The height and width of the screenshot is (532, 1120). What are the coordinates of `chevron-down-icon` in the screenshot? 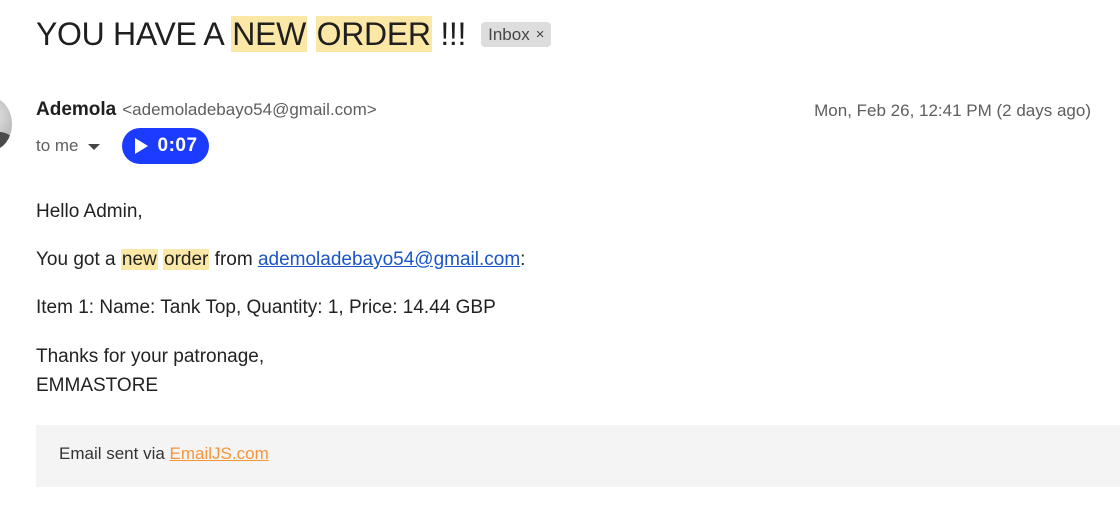 It's located at (93, 147).